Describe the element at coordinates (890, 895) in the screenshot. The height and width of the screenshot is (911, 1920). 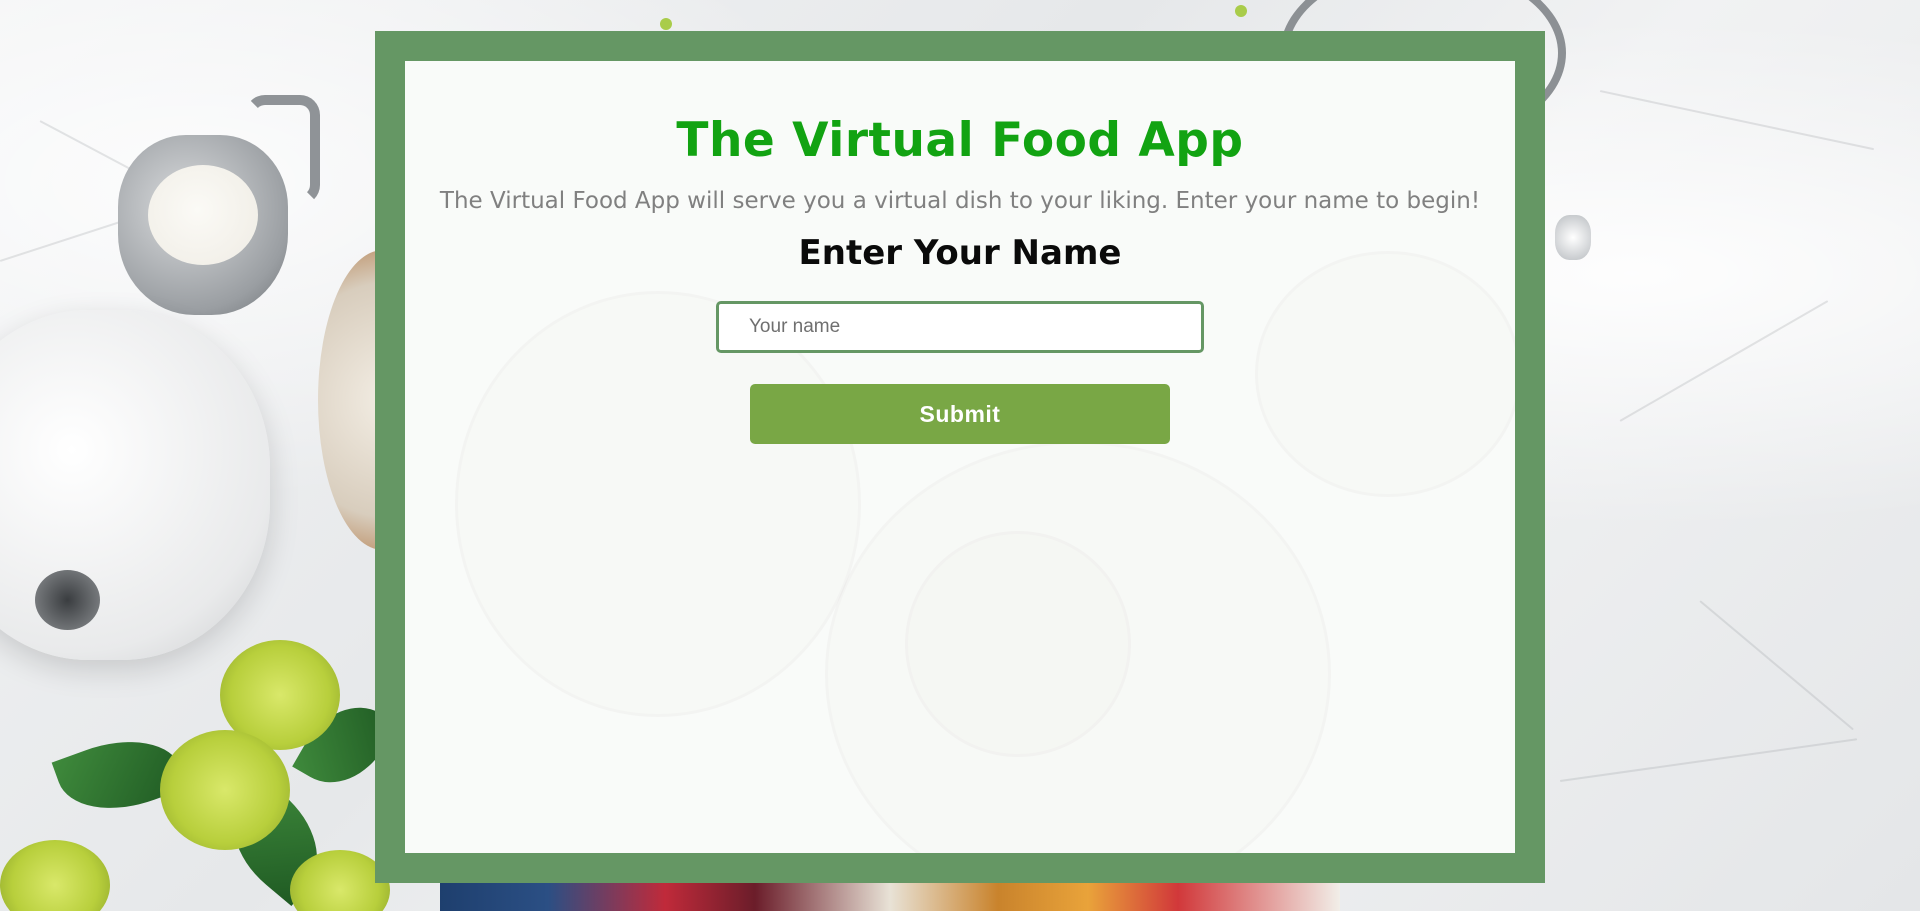
I see `food-bowls-image` at that location.